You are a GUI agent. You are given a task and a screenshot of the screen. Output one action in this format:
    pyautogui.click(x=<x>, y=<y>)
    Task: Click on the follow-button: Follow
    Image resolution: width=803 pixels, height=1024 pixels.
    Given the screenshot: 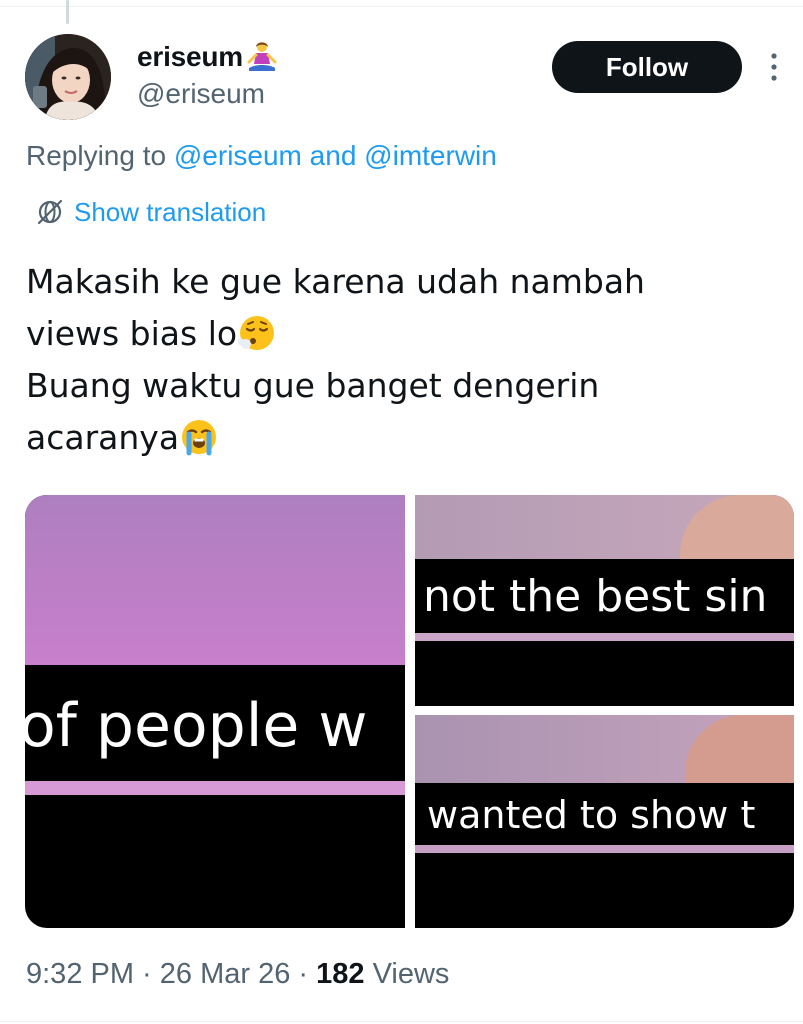 What is the action you would take?
    pyautogui.click(x=647, y=67)
    